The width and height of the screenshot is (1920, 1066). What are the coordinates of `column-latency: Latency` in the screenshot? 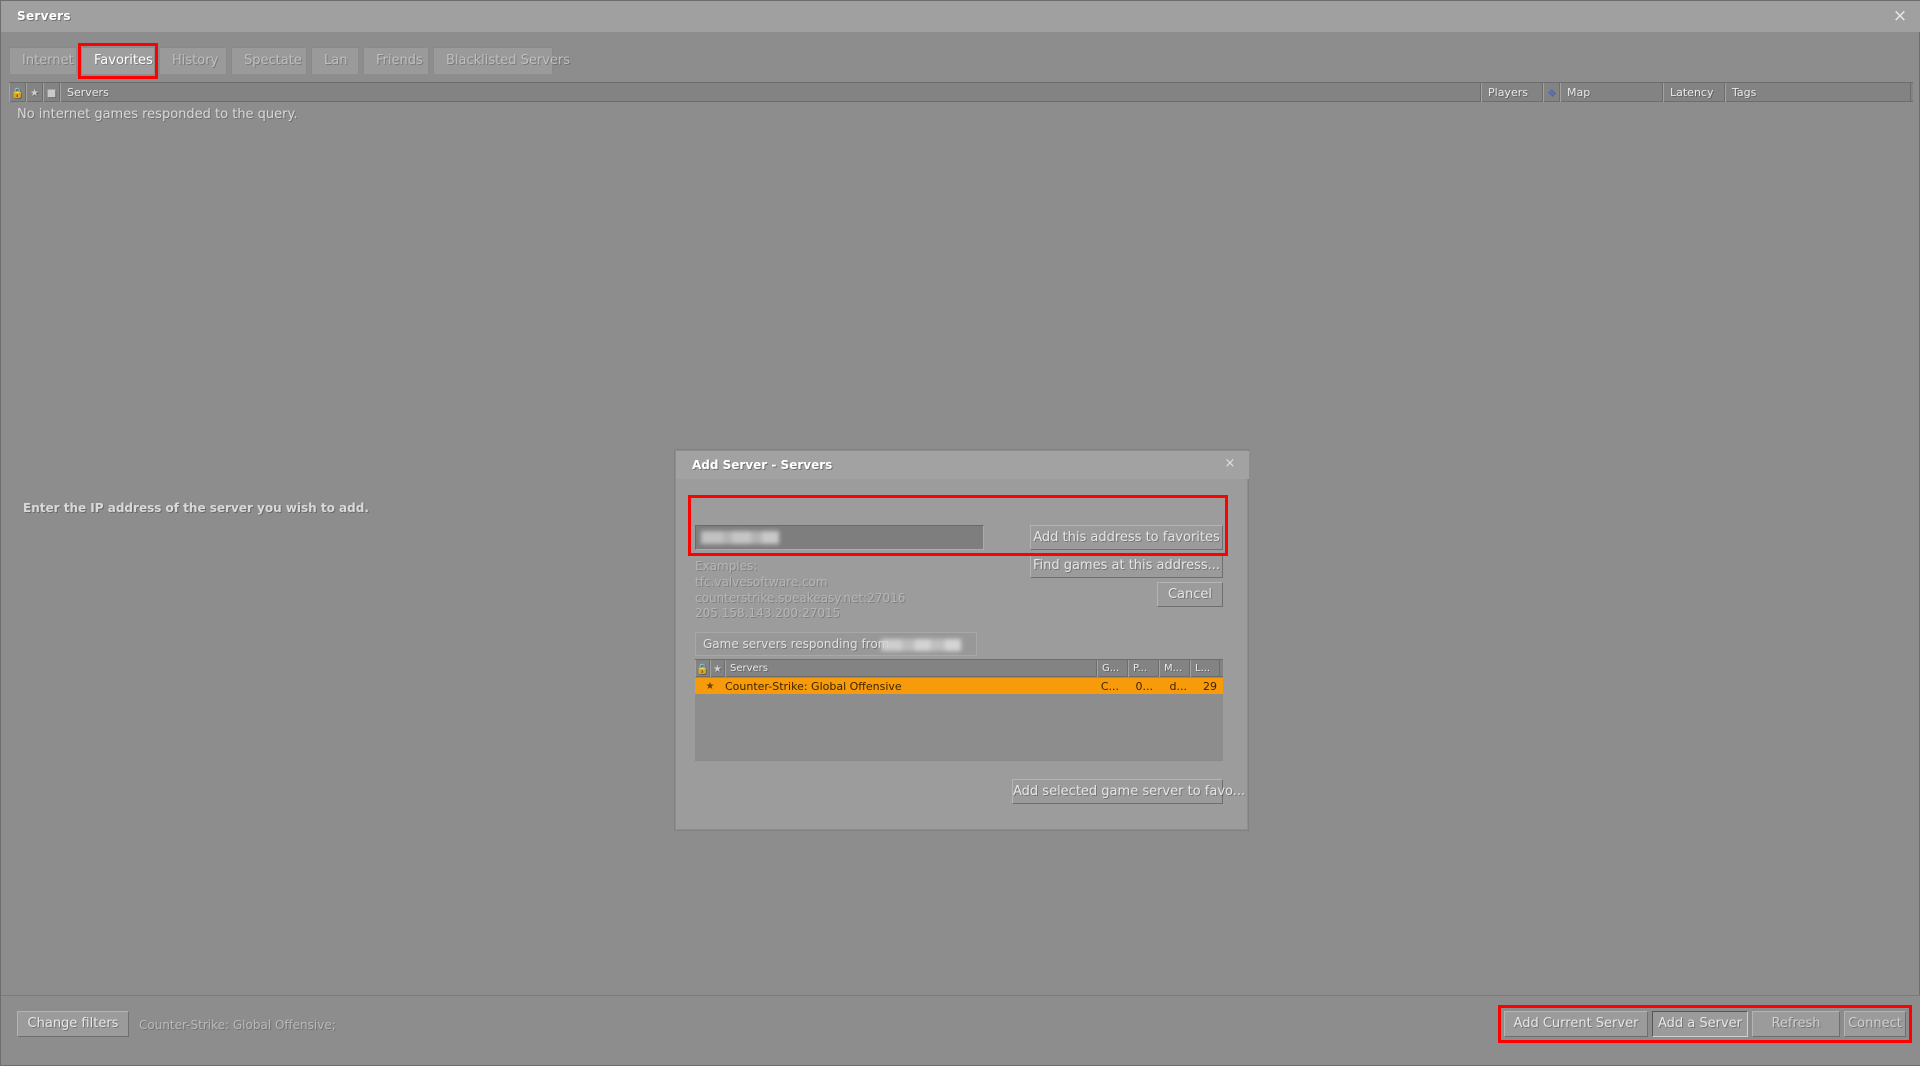 It's located at (1694, 92).